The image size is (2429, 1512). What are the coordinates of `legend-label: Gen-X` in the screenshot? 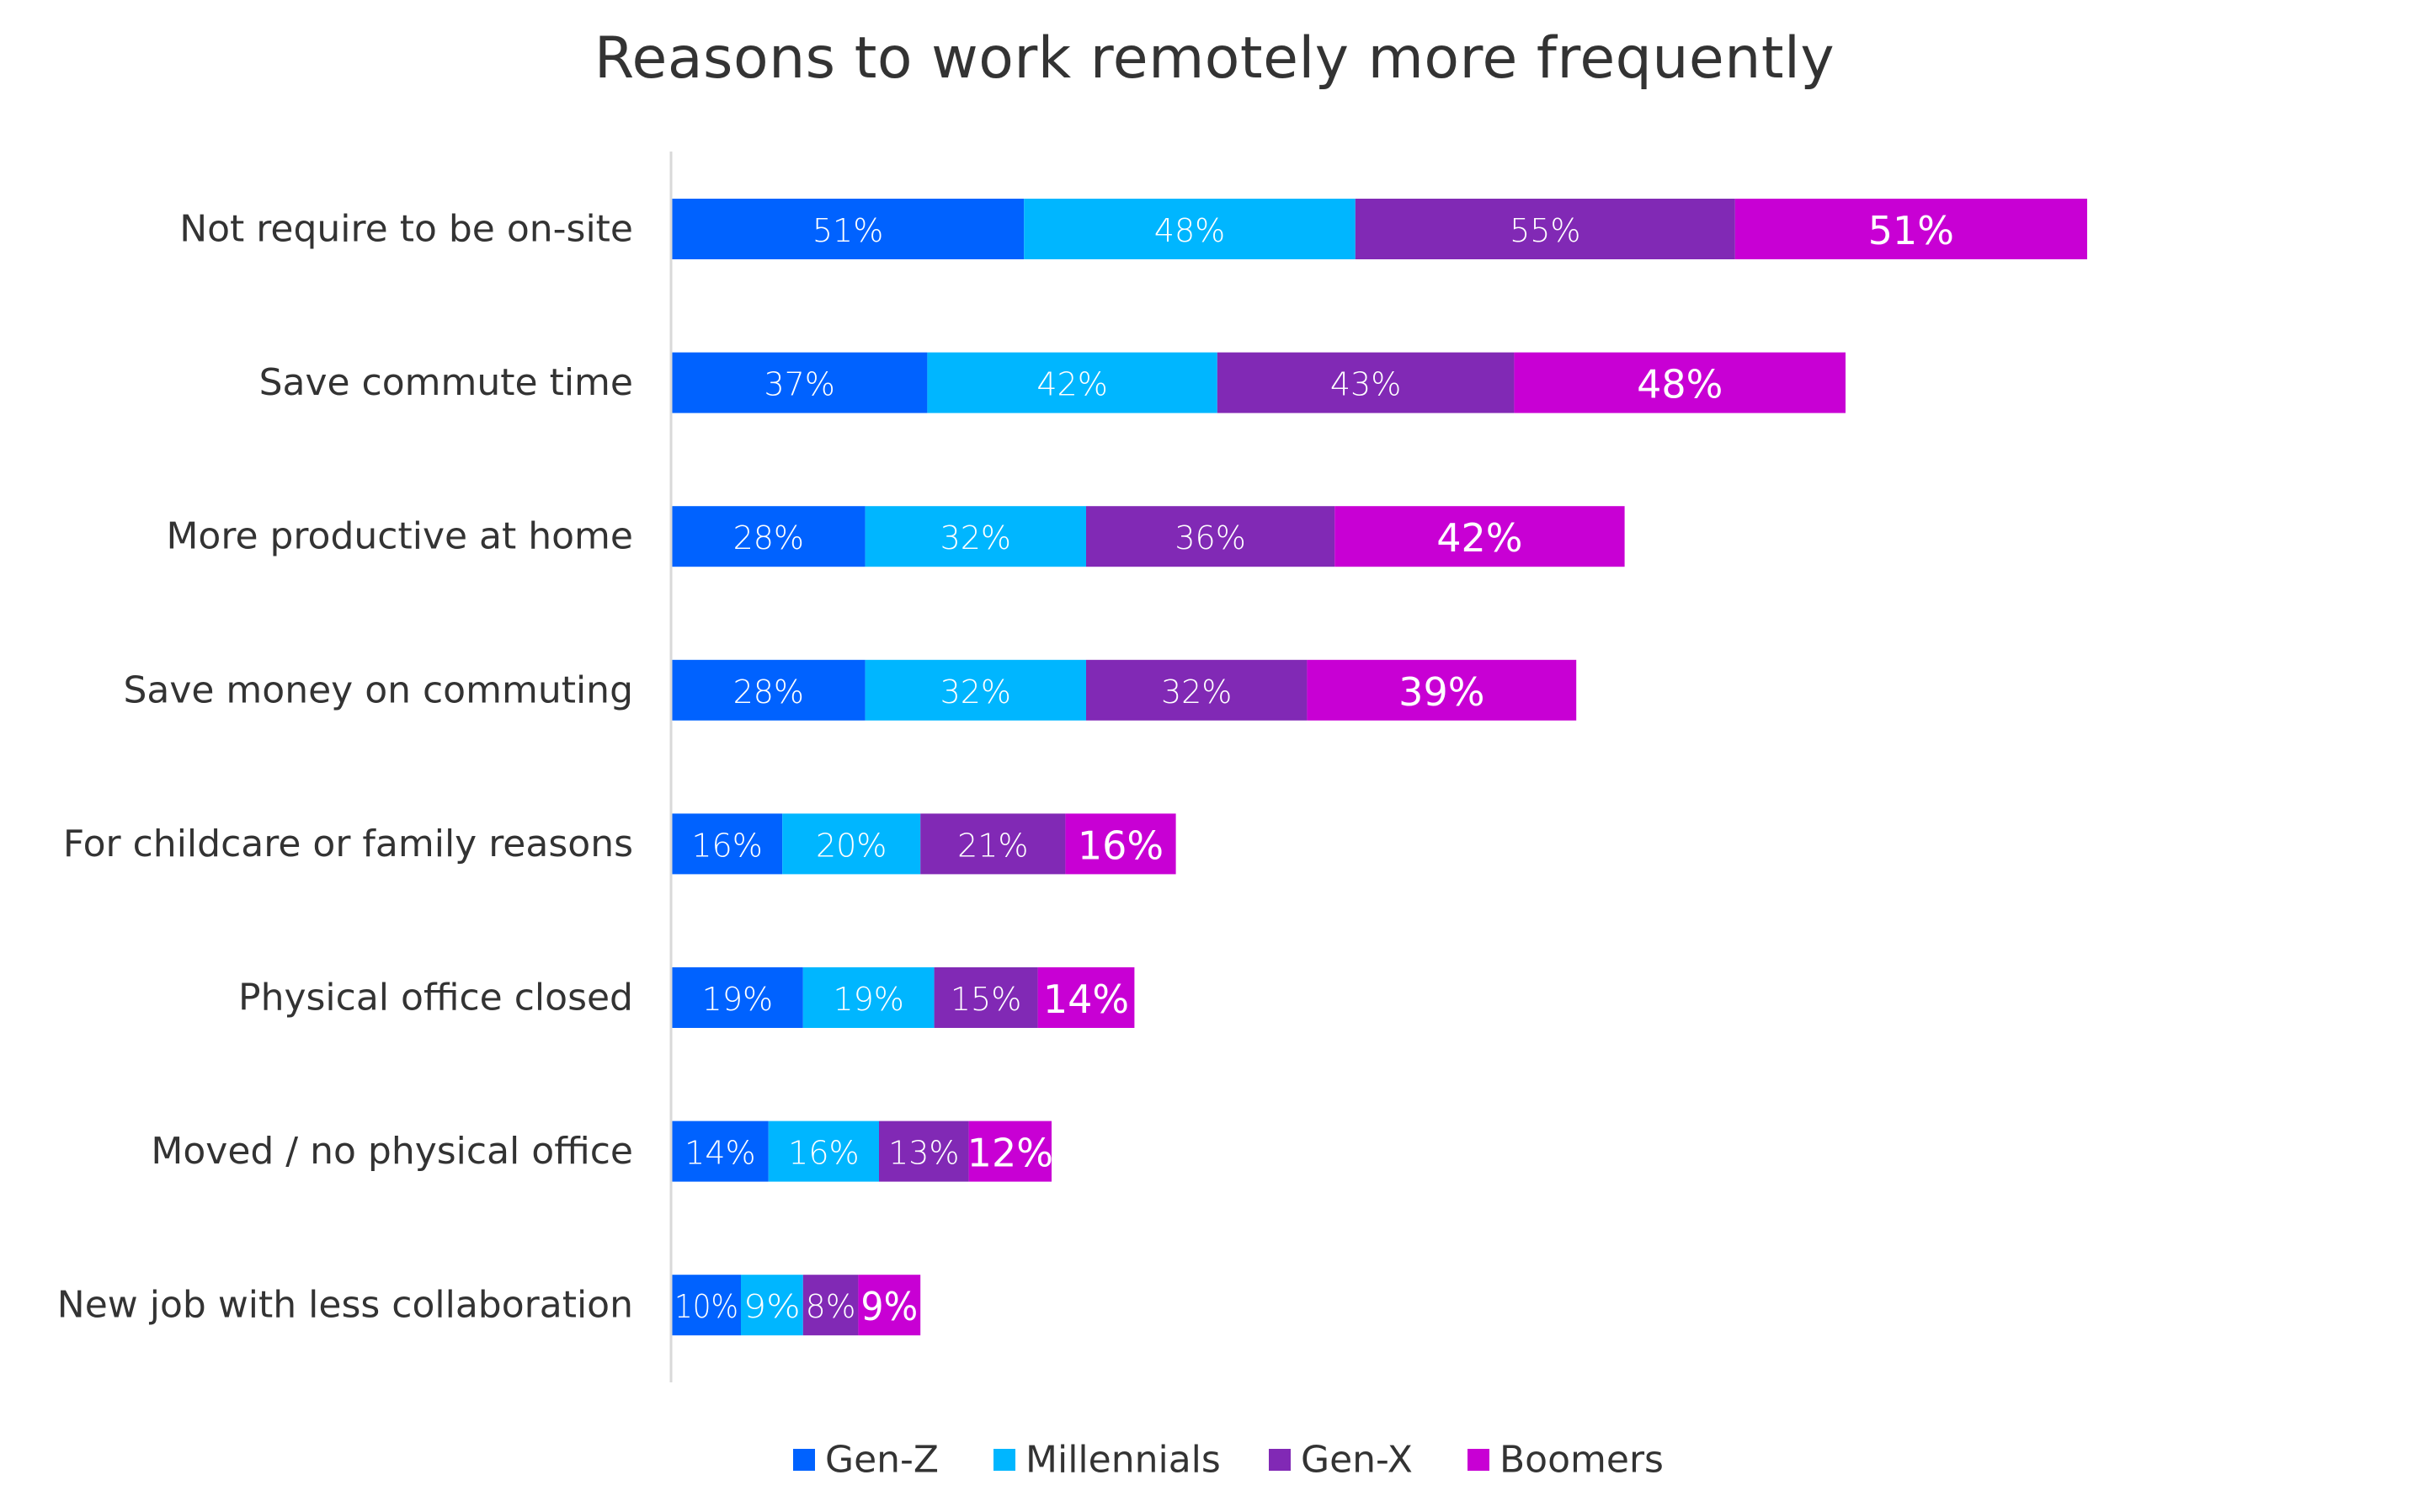 It's located at (1357, 1460).